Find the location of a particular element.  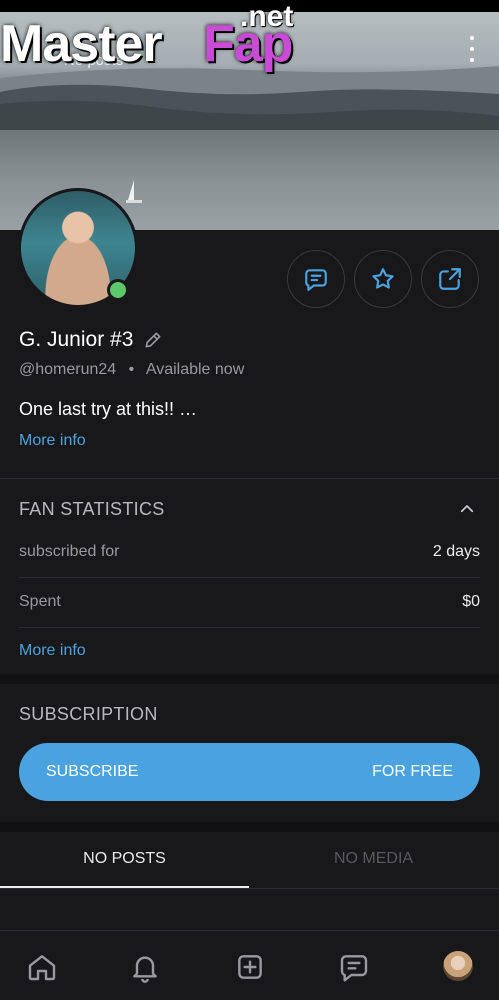

nav-notifications is located at coordinates (145, 967).